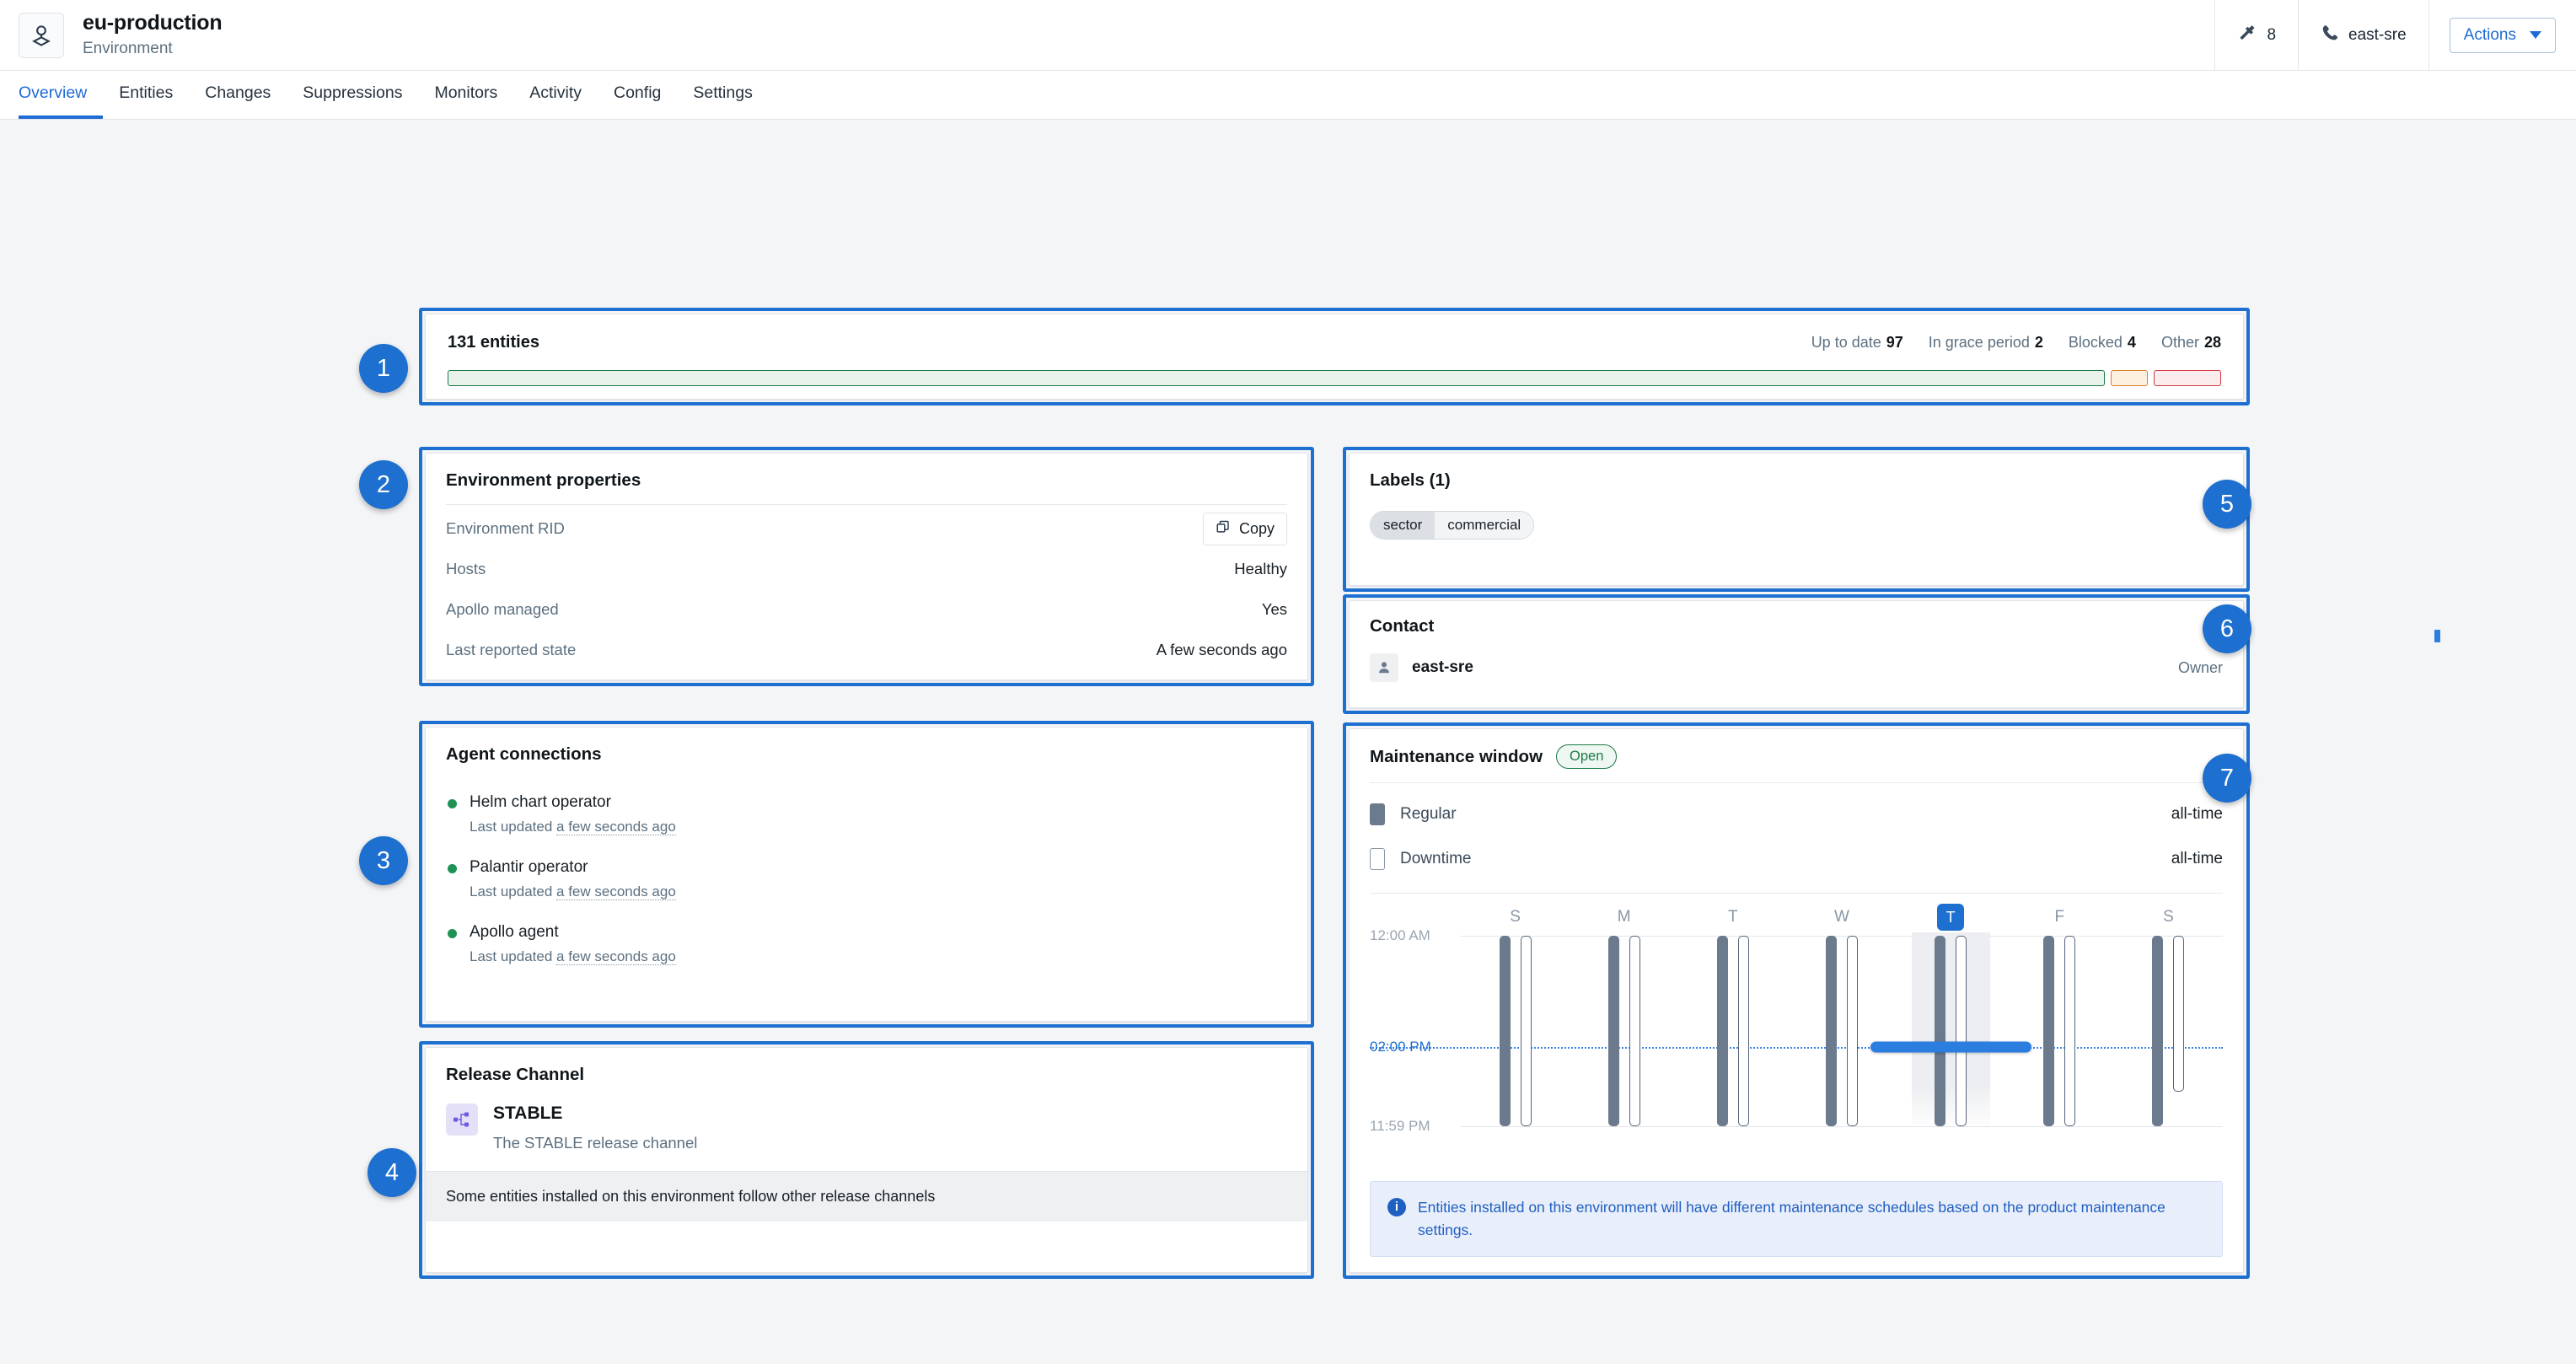 The image size is (2576, 1364). I want to click on property-value: Yes, so click(1274, 609).